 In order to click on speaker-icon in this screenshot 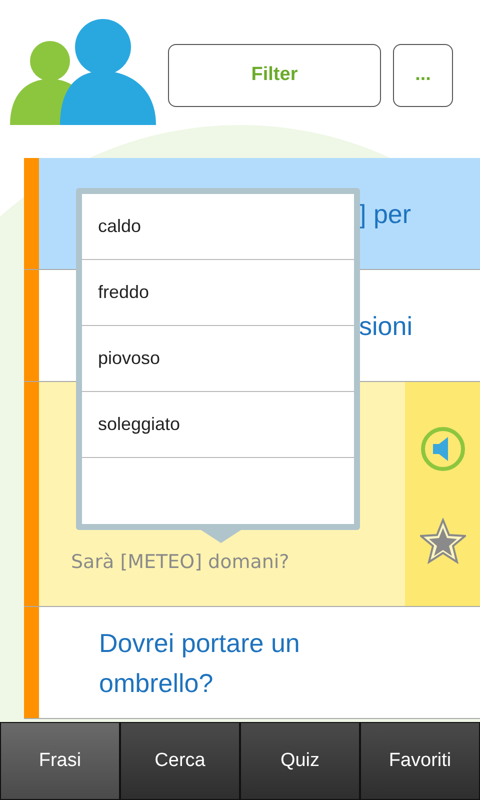, I will do `click(442, 448)`.